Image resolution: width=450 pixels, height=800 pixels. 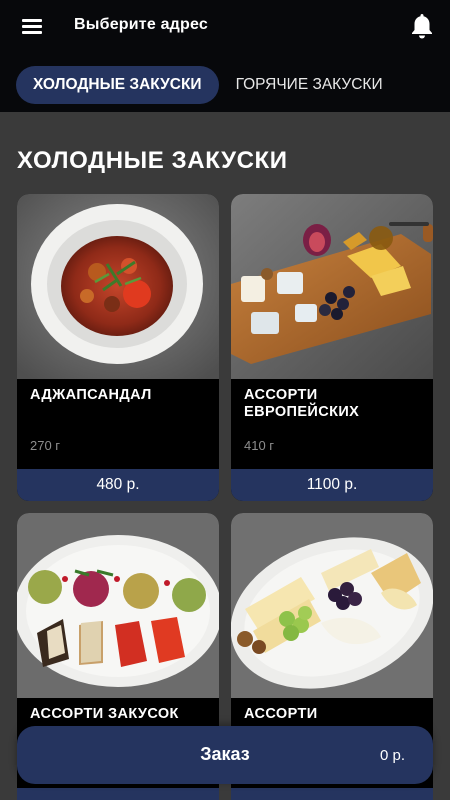 I want to click on product-name: АССОРТИ ЕВРОПЕЙСКИХ, so click(x=302, y=403).